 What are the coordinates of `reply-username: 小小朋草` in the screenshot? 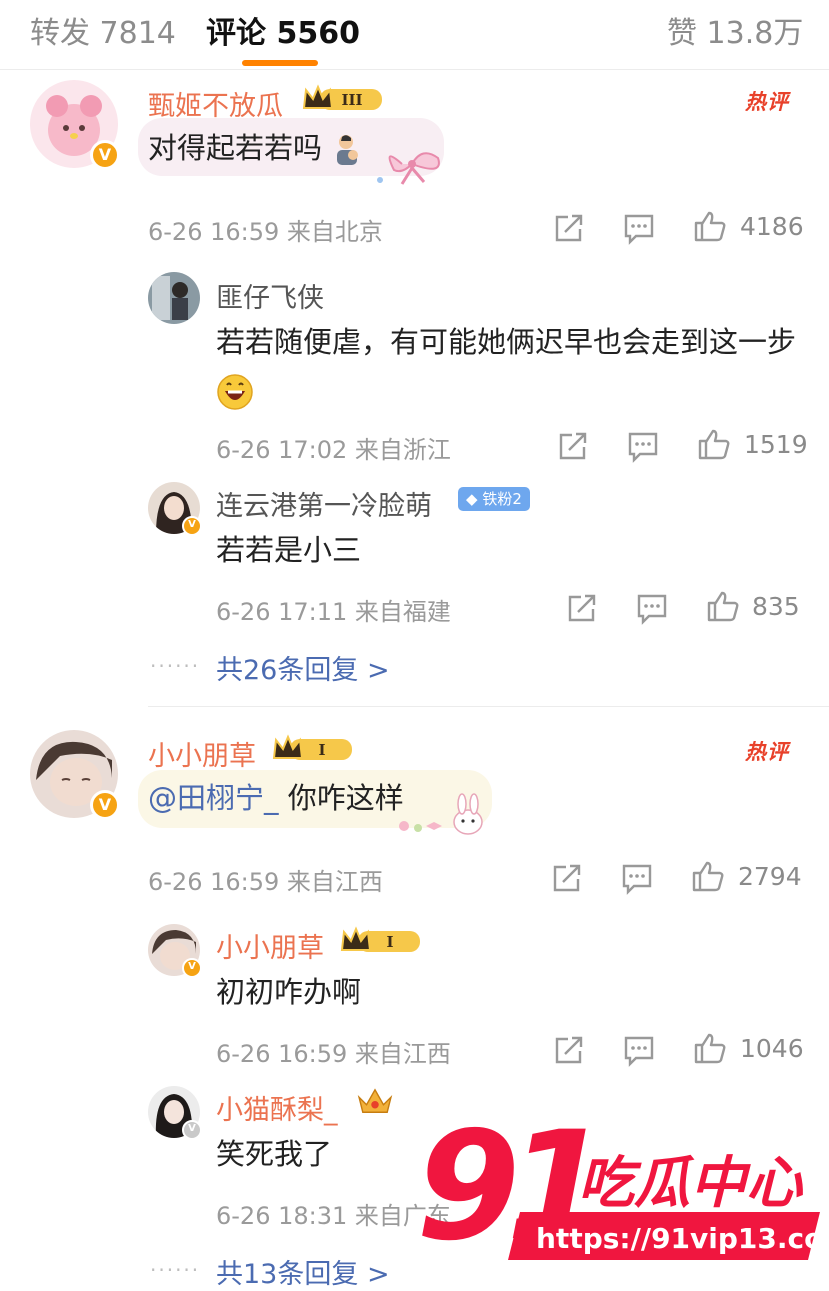 It's located at (270, 945).